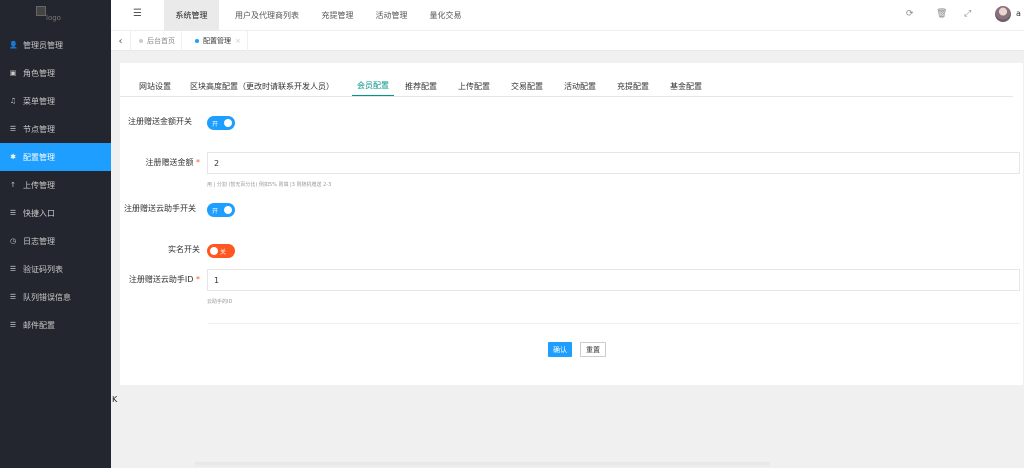 The image size is (1024, 468). Describe the element at coordinates (155, 86) in the screenshot. I see `tab-site-settings: 网站设置` at that location.